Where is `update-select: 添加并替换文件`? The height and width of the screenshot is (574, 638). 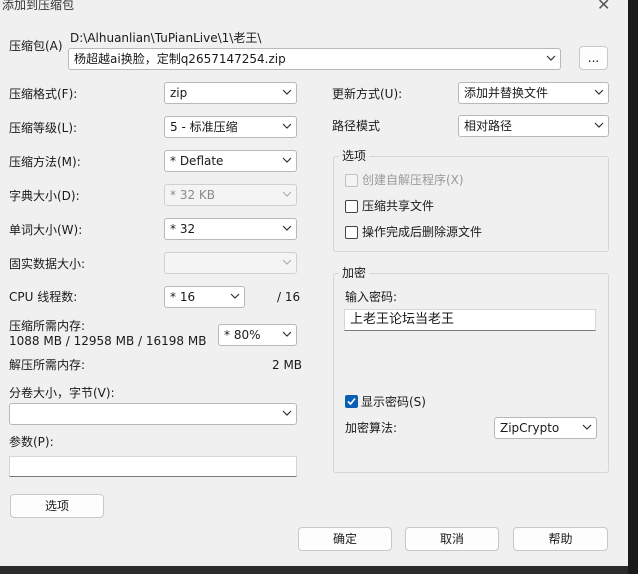 update-select: 添加并替换文件 is located at coordinates (533, 93).